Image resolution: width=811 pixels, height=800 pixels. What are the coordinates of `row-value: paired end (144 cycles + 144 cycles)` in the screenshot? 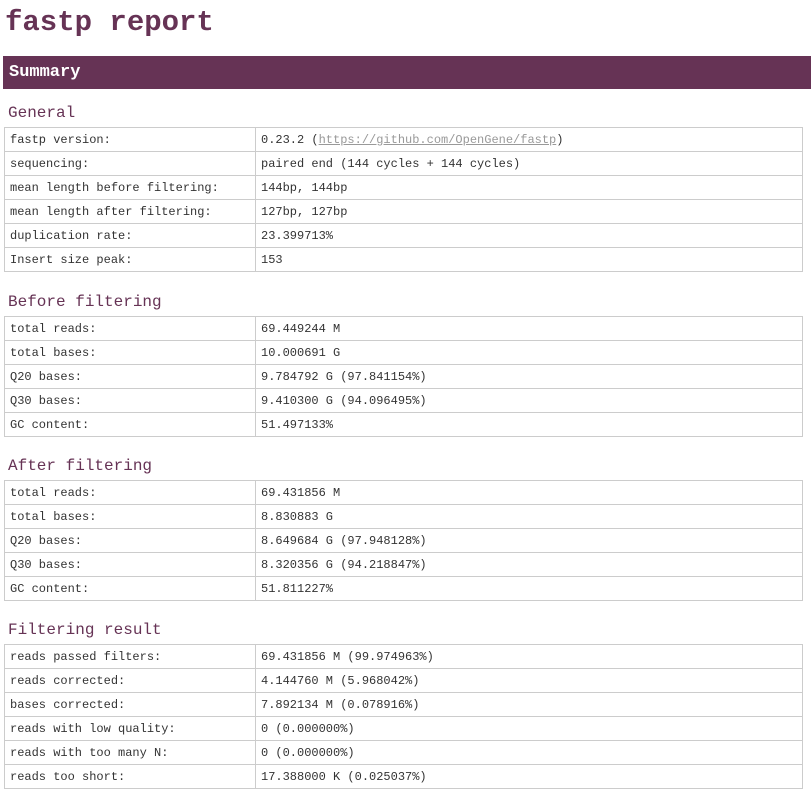 It's located at (529, 163).